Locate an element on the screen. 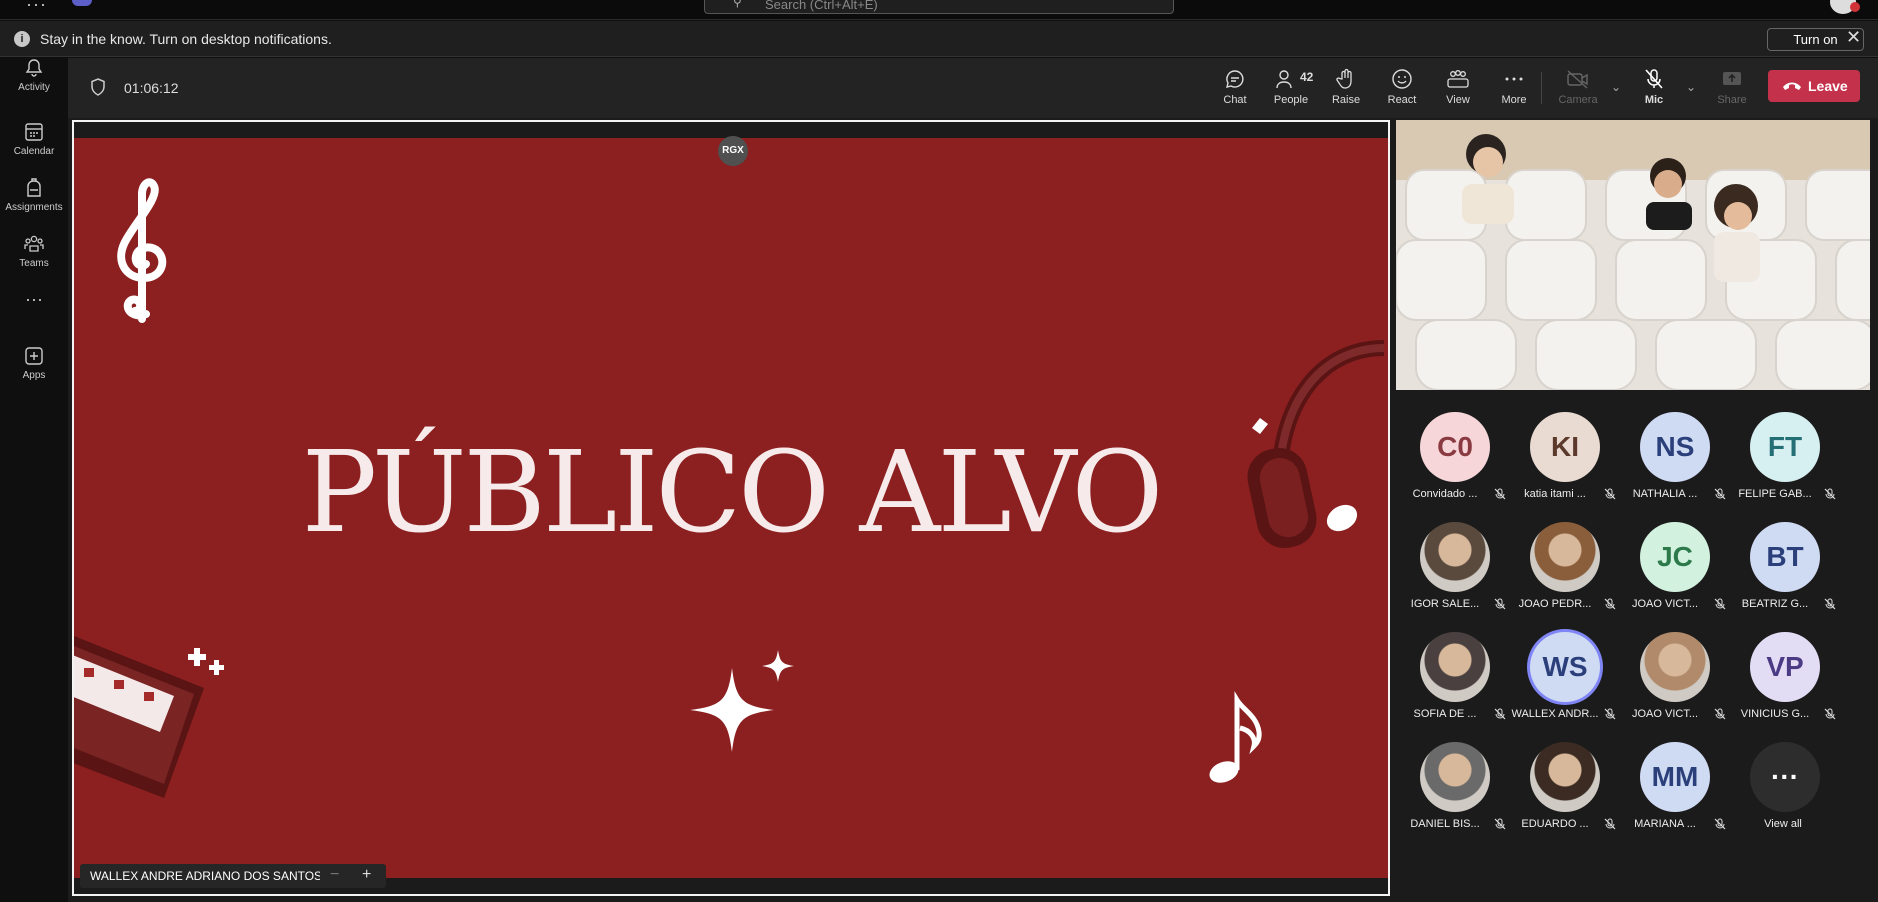 This screenshot has height=902, width=1878. chat-label: Chat is located at coordinates (1235, 100).